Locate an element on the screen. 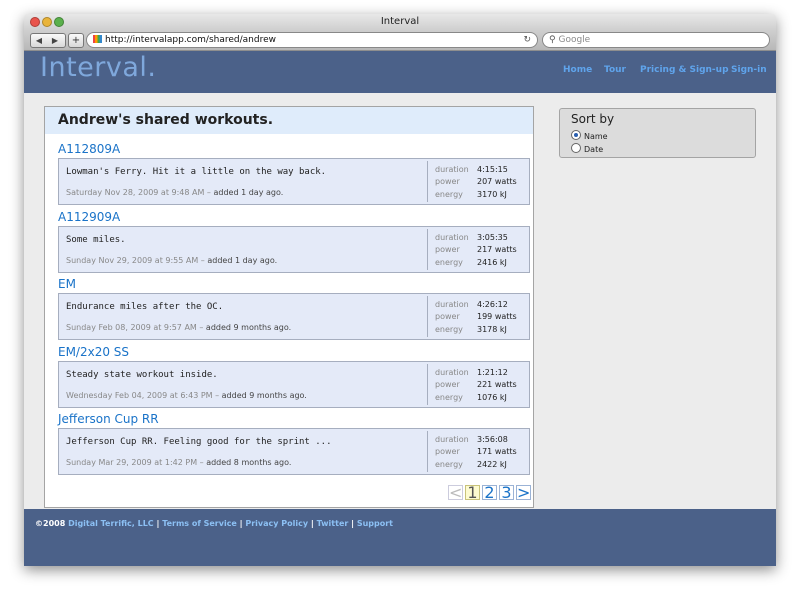 This screenshot has height=599, width=800. nav-signin-link: Sign-in is located at coordinates (749, 70).